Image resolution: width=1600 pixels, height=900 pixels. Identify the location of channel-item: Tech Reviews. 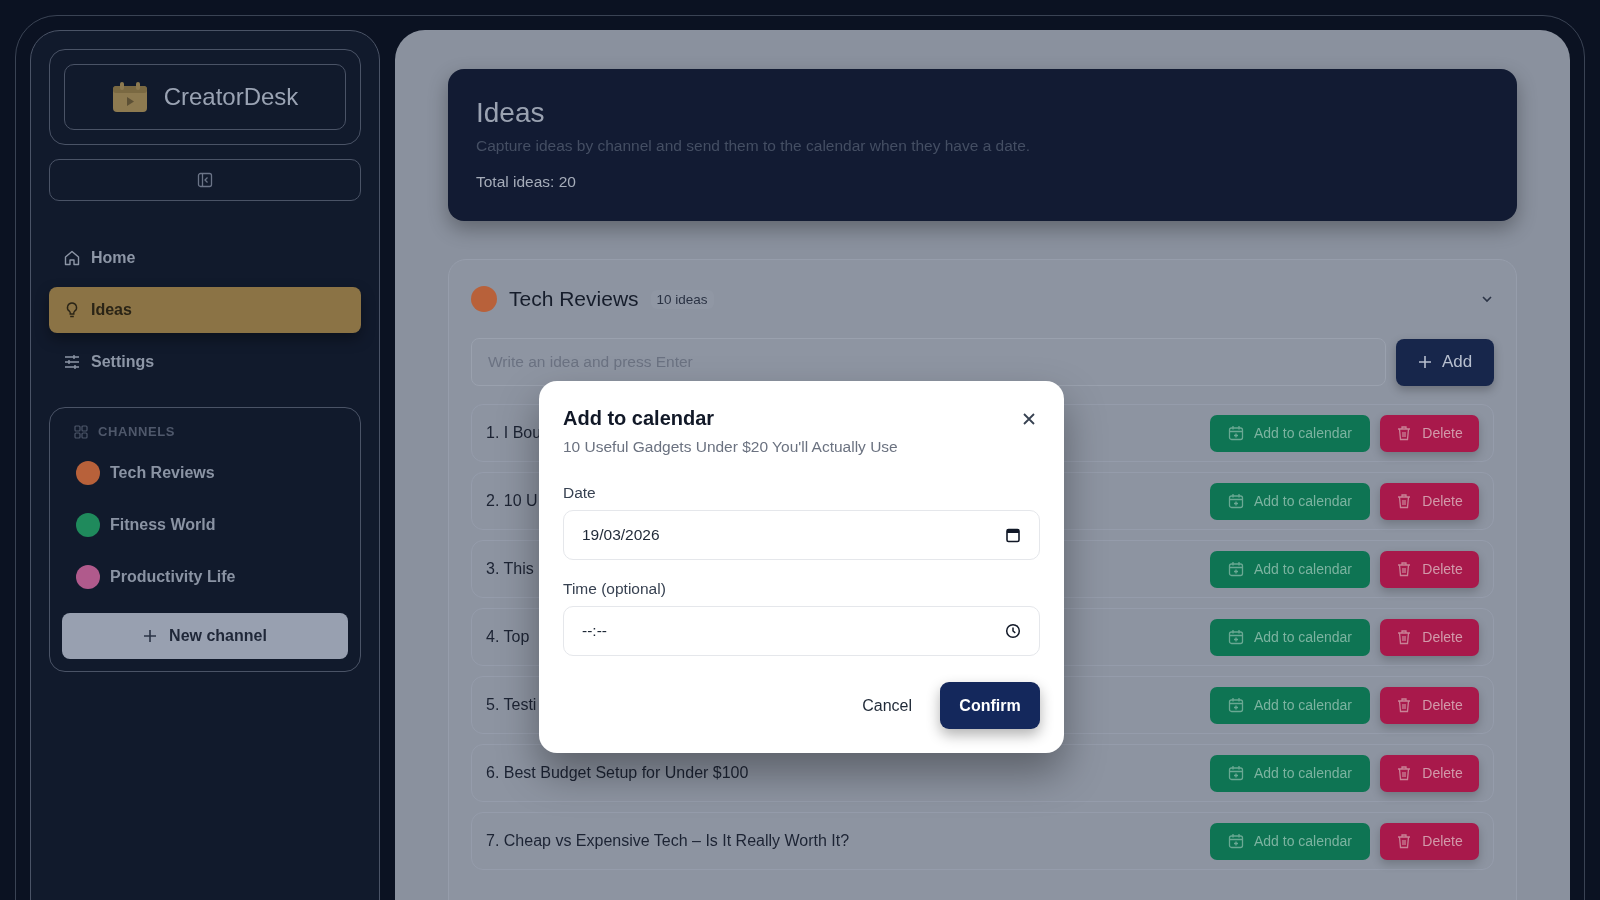
(205, 473).